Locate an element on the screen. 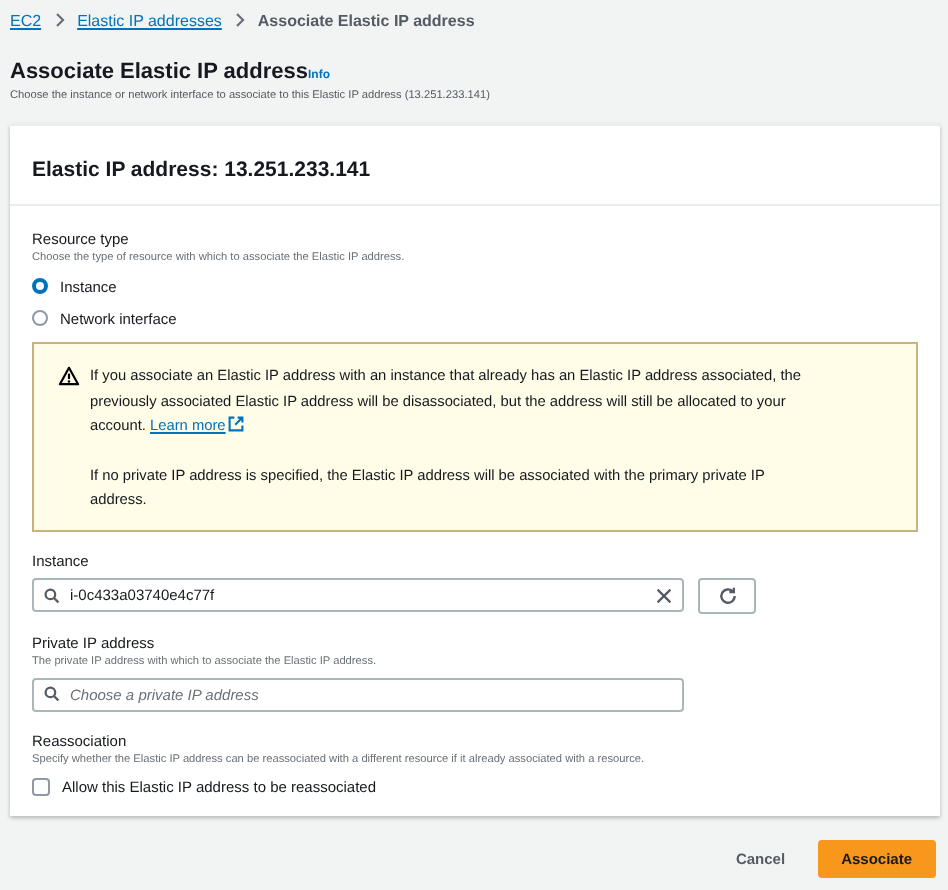  warning-icon is located at coordinates (69, 376).